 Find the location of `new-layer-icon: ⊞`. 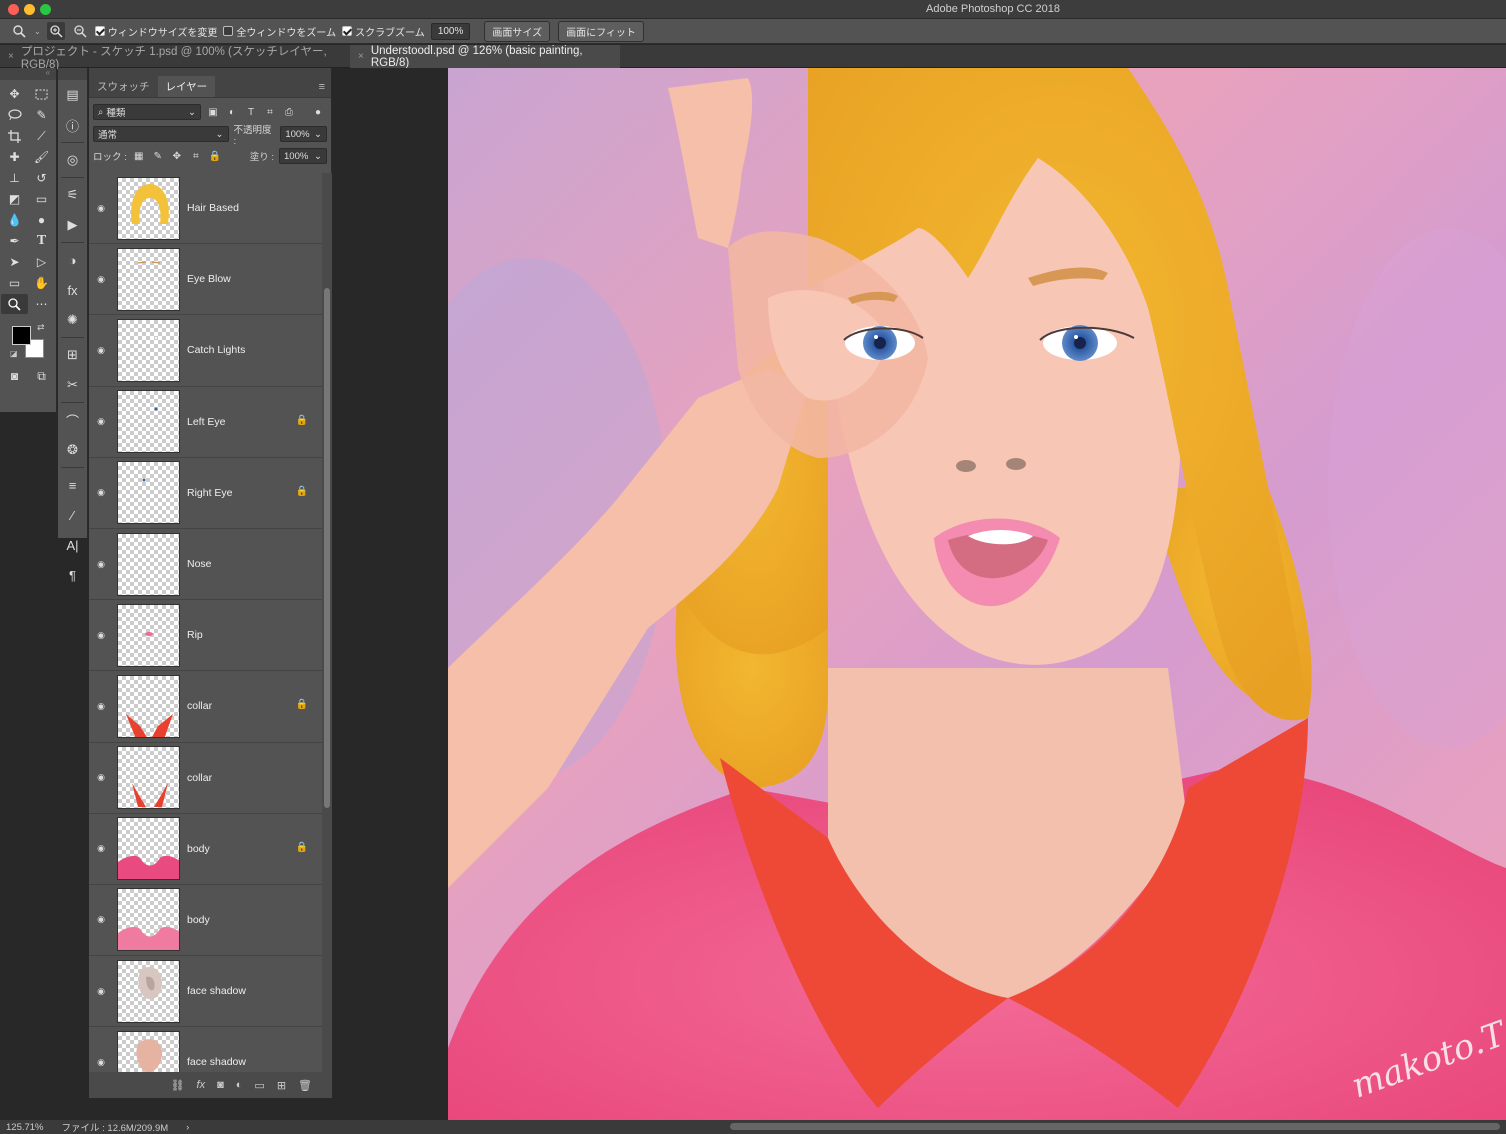

new-layer-icon: ⊞ is located at coordinates (281, 1085).